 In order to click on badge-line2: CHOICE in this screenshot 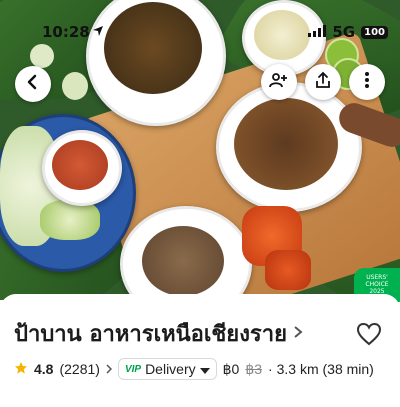, I will do `click(377, 284)`.